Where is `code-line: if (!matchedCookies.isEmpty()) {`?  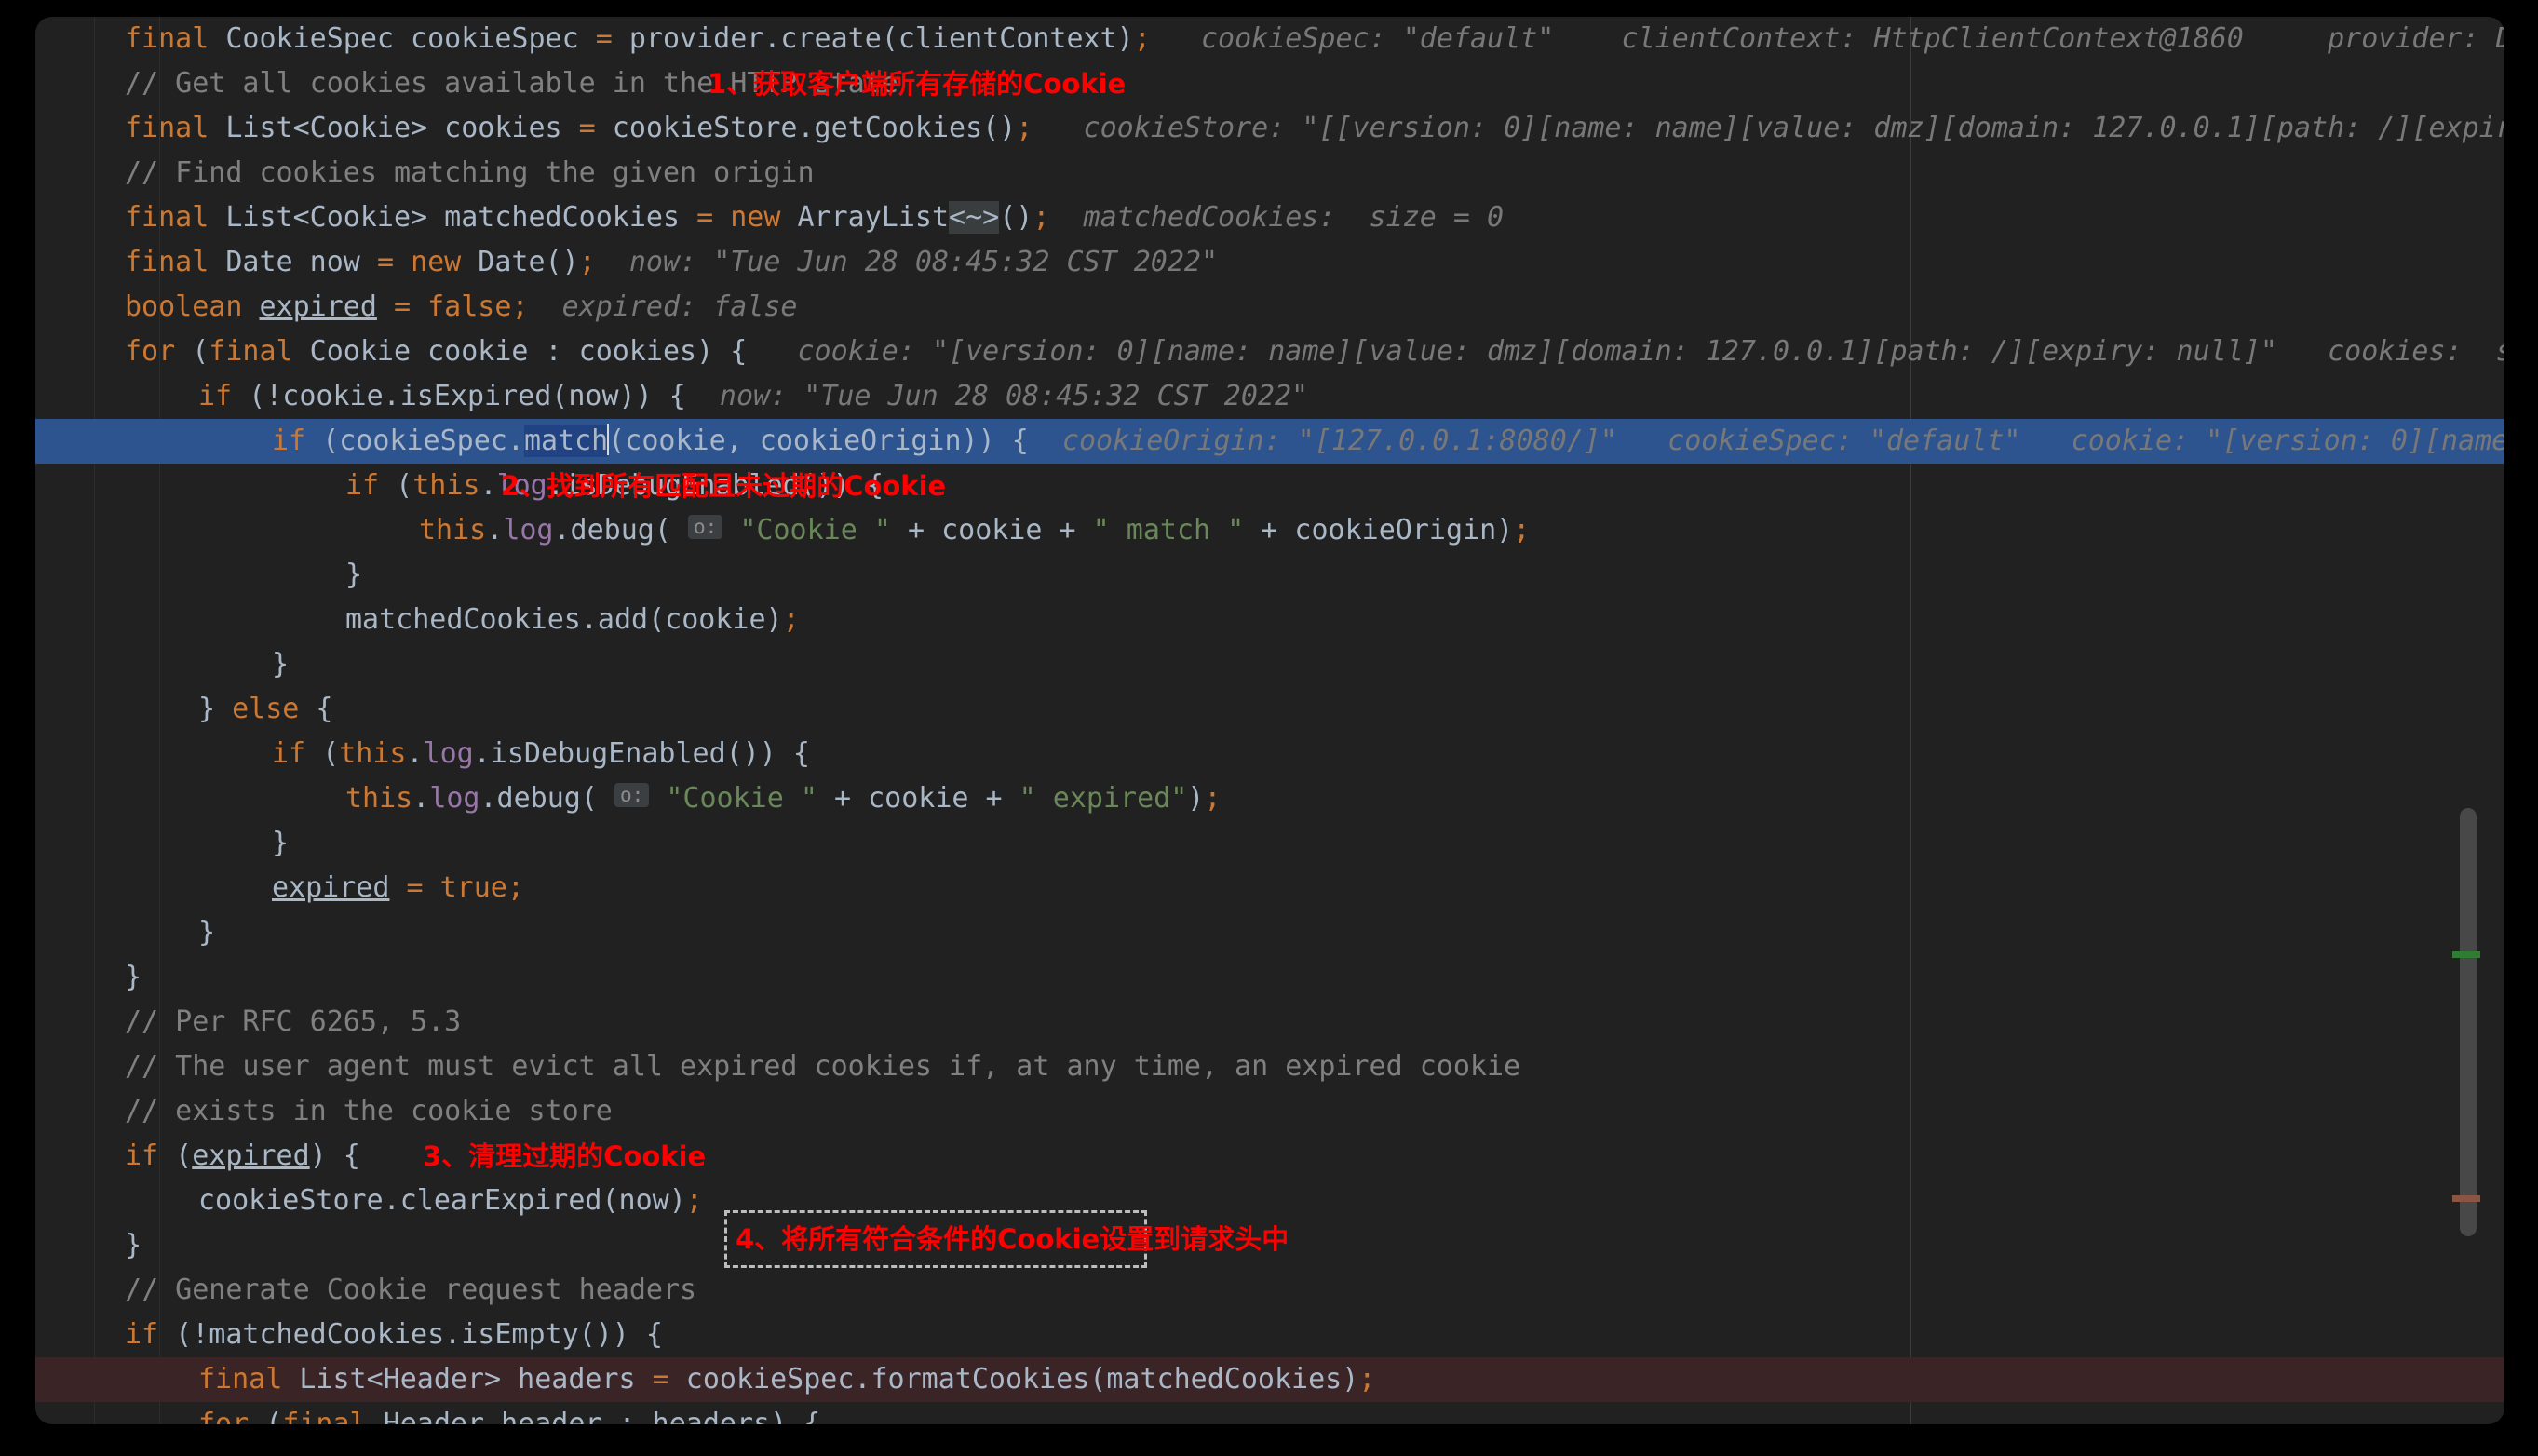
code-line: if (!matchedCookies.isEmpty()) { is located at coordinates (1269, 1335).